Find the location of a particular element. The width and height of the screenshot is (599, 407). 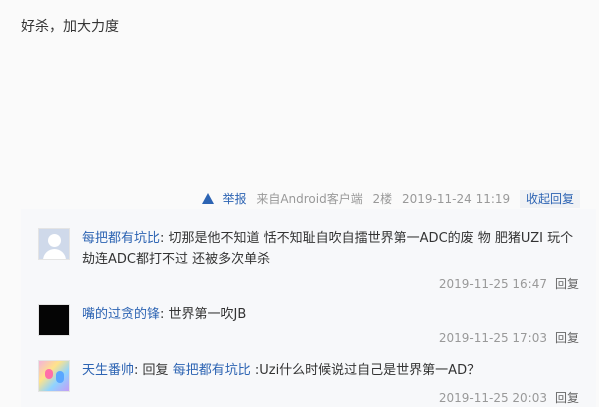

post-tail-info: 举报 来自Android客户端 2楼 2019-11-24 11:19 收起回复 is located at coordinates (385, 199).